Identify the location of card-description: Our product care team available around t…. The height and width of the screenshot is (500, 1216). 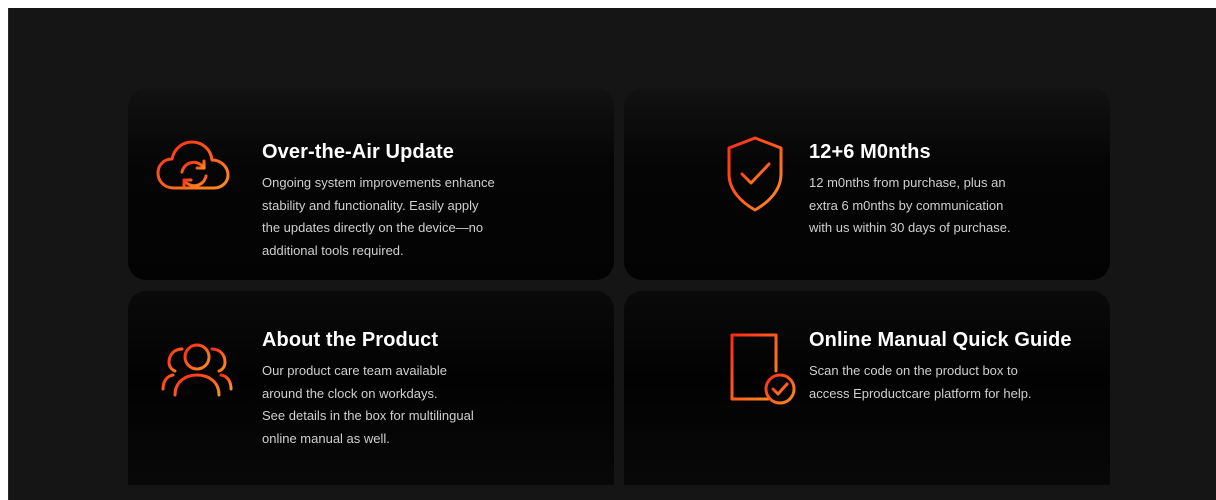
(368, 404).